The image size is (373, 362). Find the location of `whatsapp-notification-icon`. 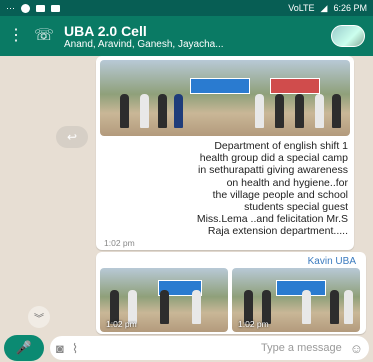

whatsapp-notification-icon is located at coordinates (25, 8).